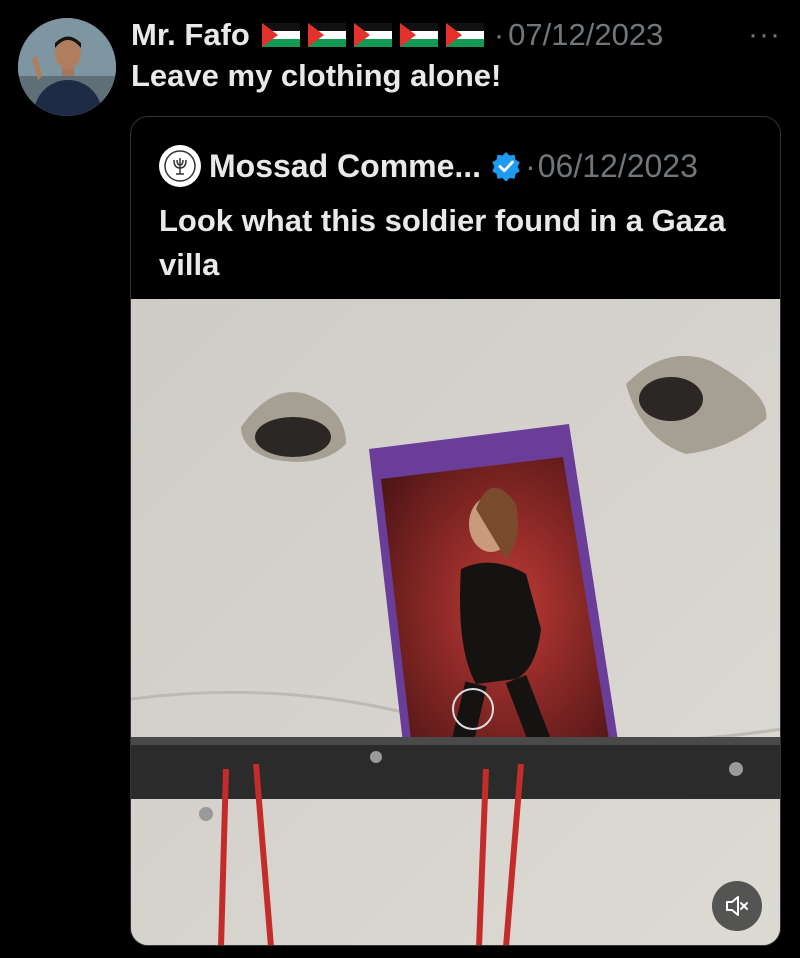  Describe the element at coordinates (67, 67) in the screenshot. I see `author-avatar` at that location.